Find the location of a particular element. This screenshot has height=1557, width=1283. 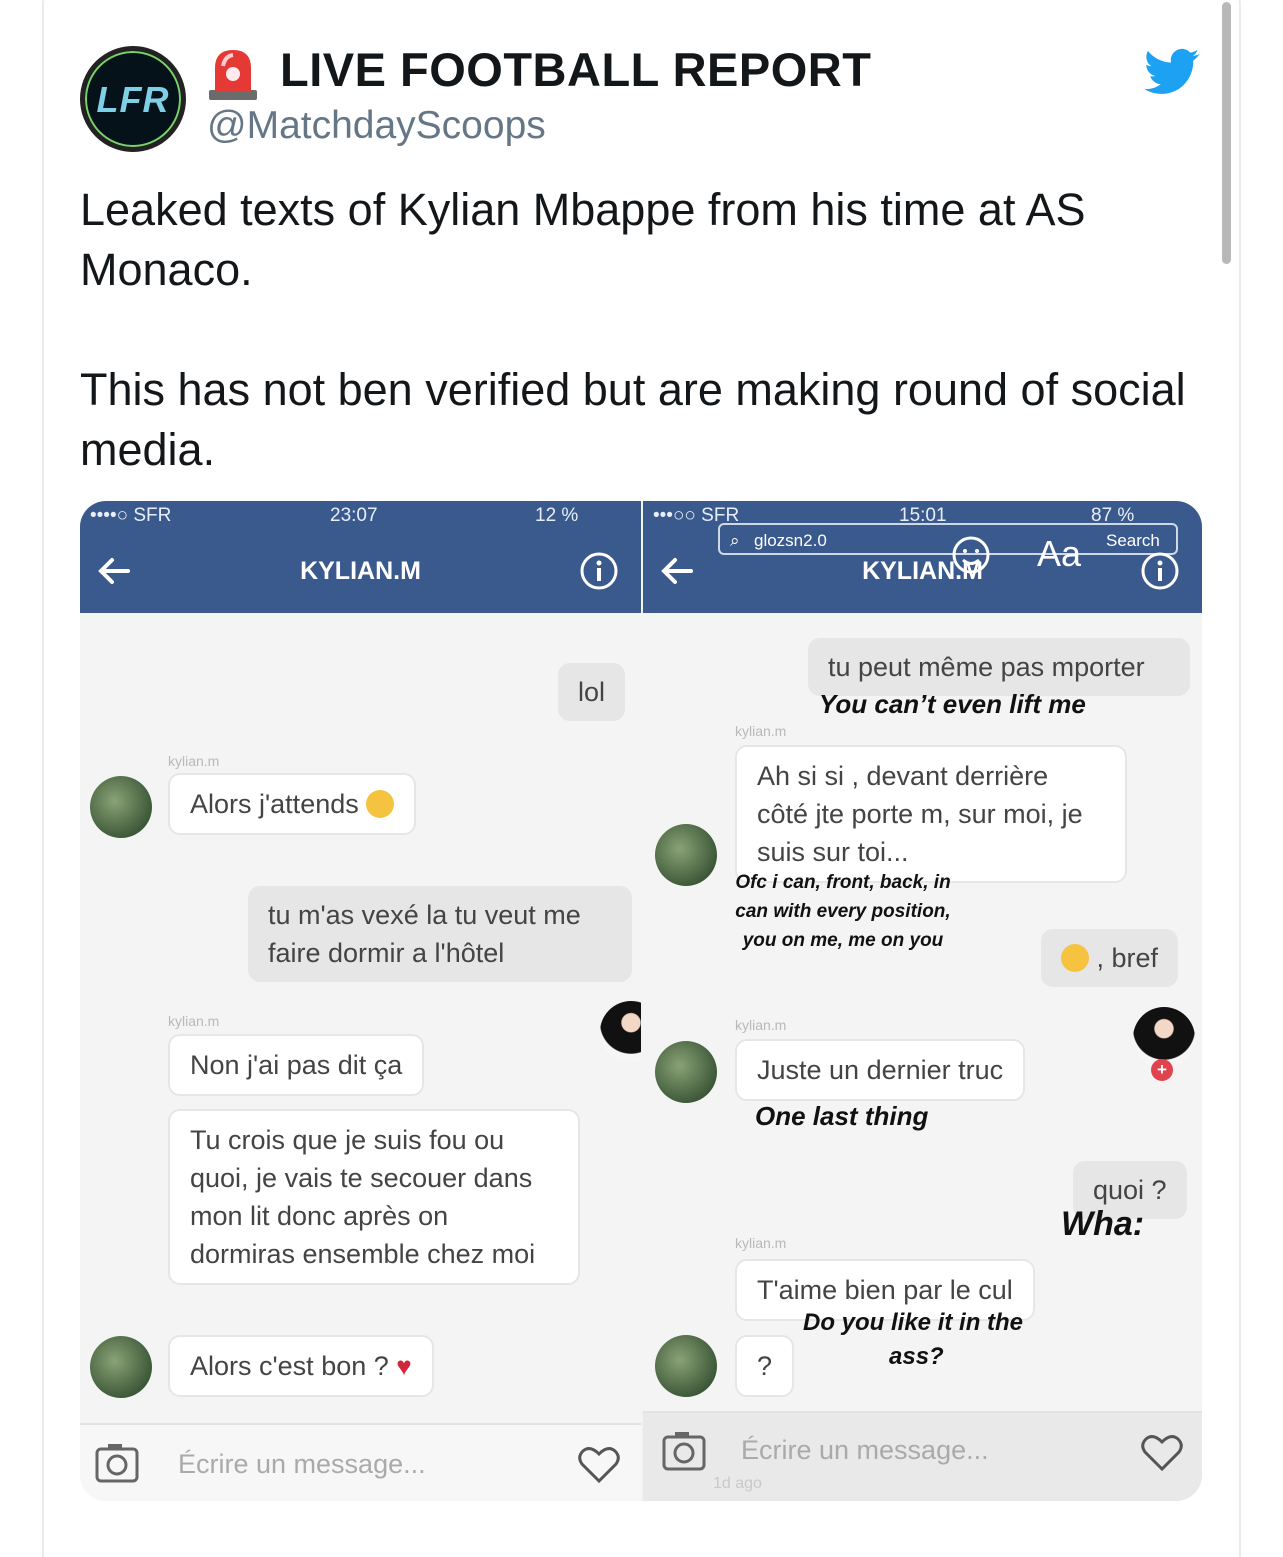

account-avatar: LFR is located at coordinates (133, 99).